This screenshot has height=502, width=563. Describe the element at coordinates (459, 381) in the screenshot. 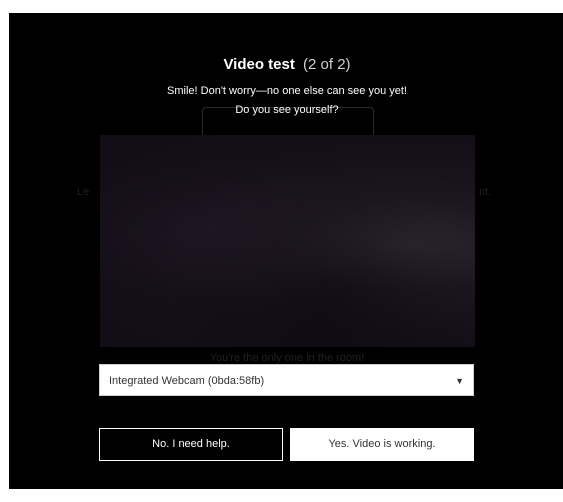

I see `chevron-down-icon: ▼` at that location.